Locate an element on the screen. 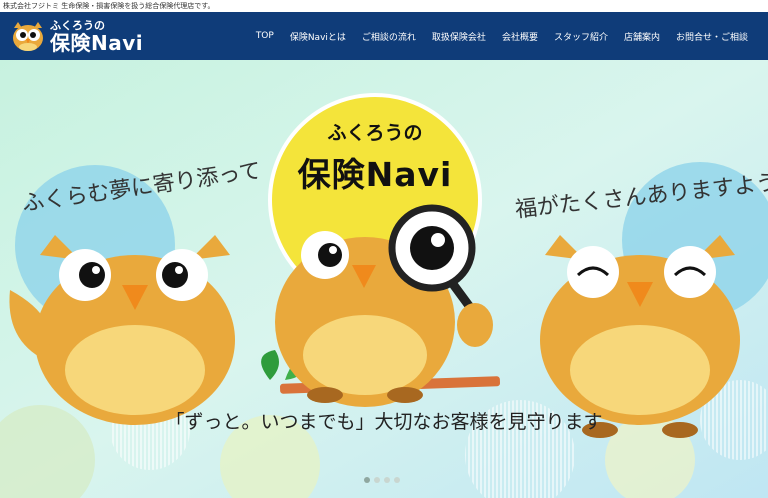  owl-logo-icon is located at coordinates (28, 36).